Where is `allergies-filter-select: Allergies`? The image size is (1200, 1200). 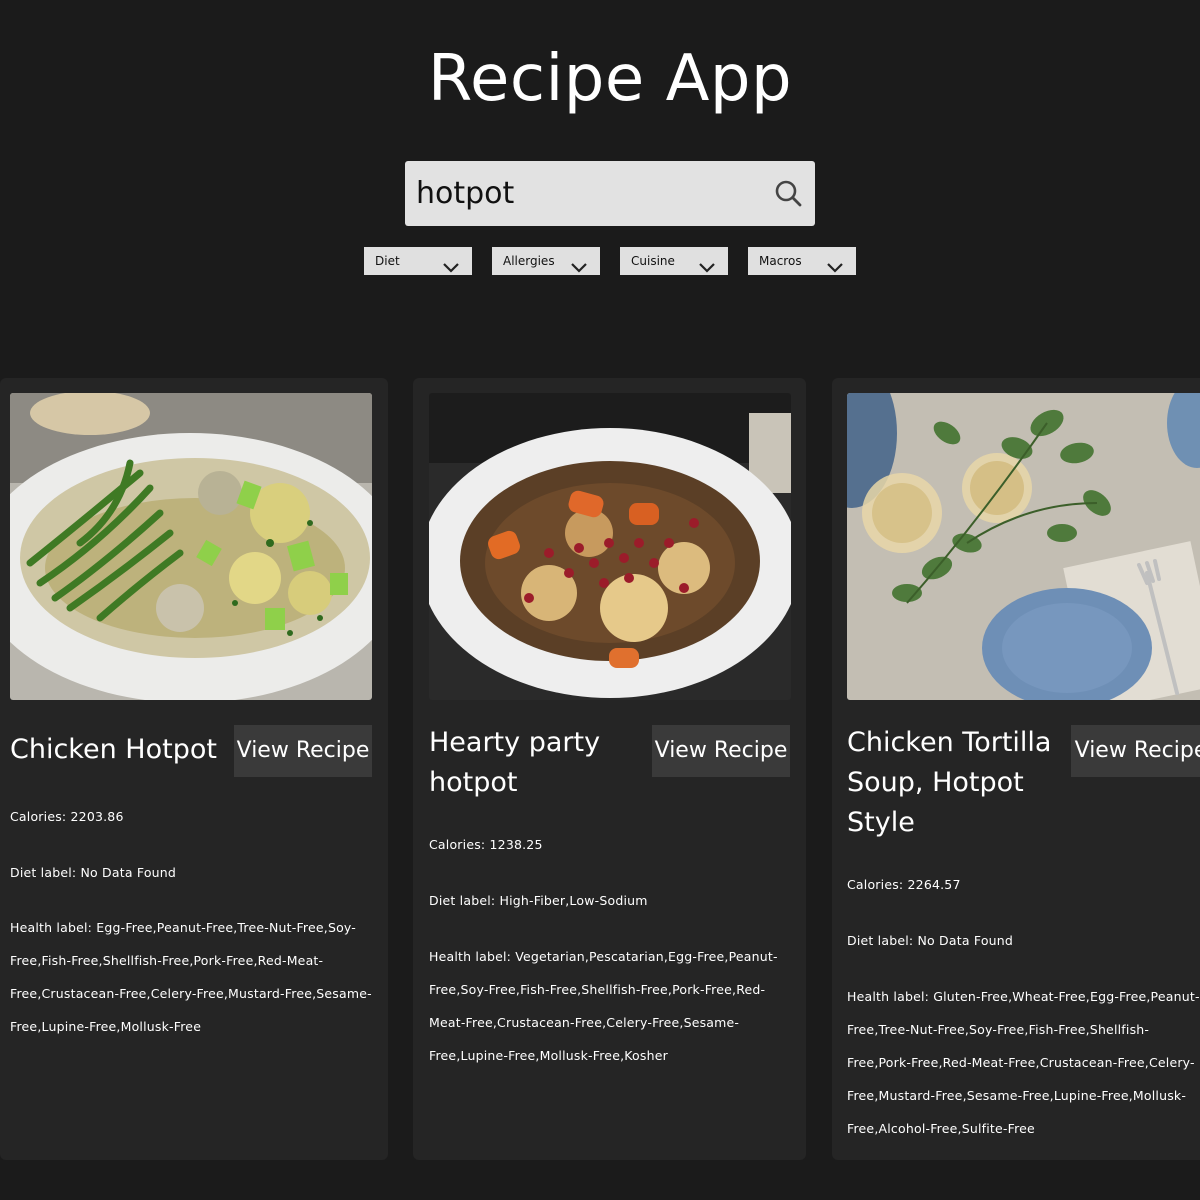
allergies-filter-select: Allergies is located at coordinates (546, 261).